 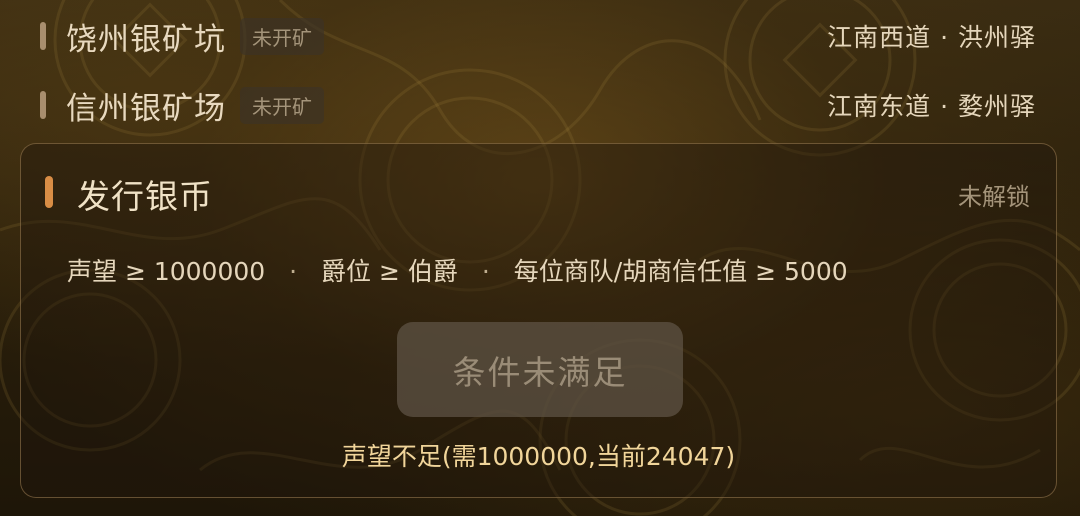 I want to click on requirement-trust: 每位商队/胡商信任值 ≥ 5000, so click(x=680, y=271).